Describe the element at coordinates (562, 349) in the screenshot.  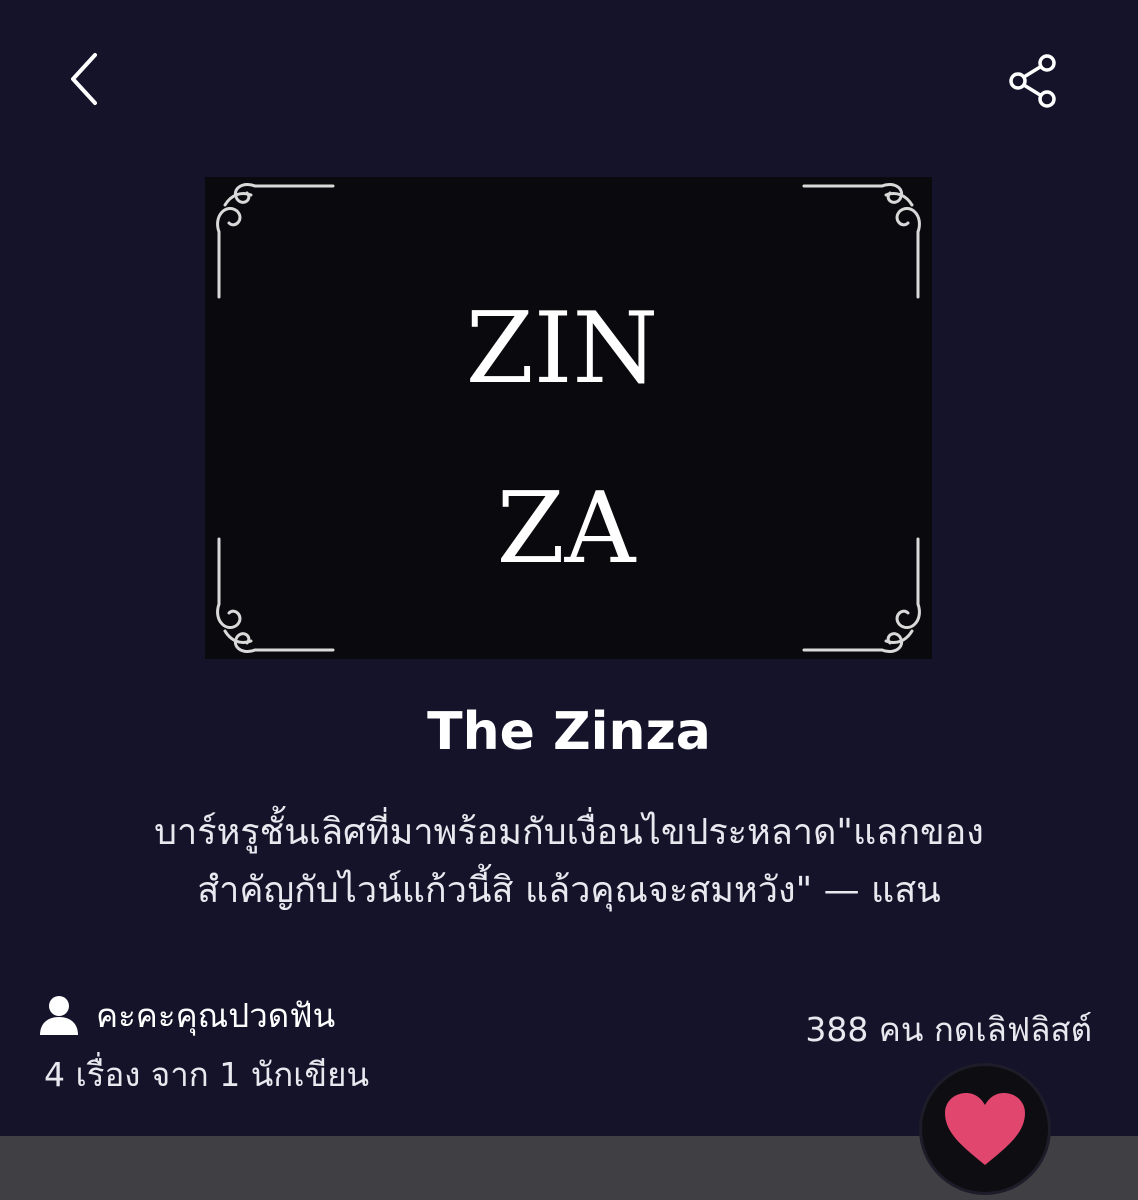
I see `cover-title-line1: ZIN` at that location.